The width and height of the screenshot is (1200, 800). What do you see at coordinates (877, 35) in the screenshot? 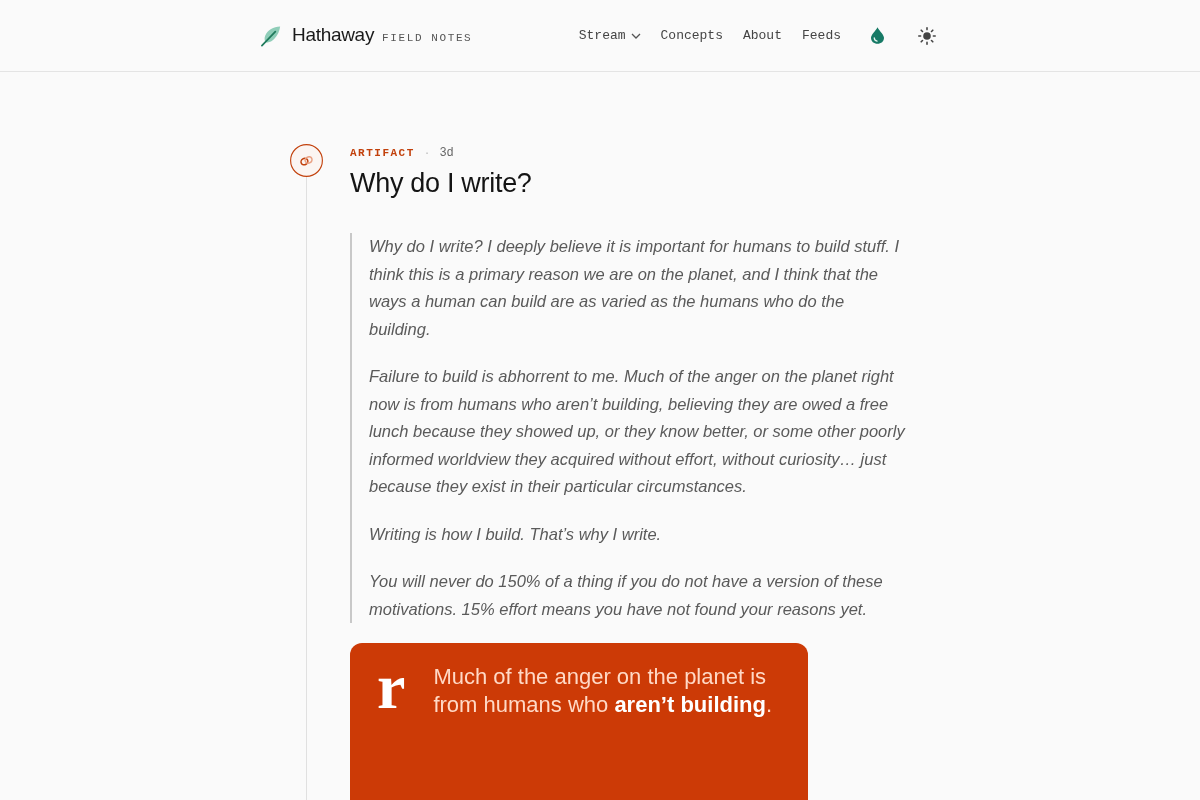
I see `droplet-icon` at bounding box center [877, 35].